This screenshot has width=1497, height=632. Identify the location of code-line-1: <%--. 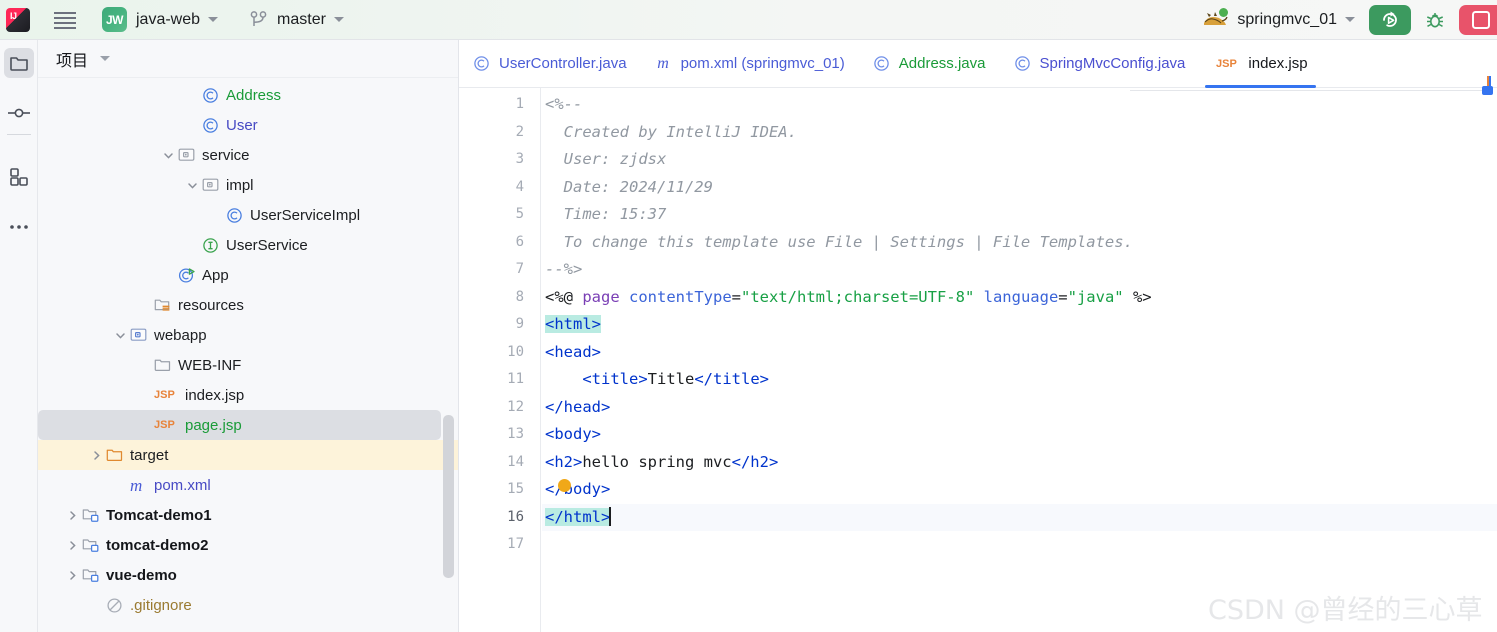
(1019, 105).